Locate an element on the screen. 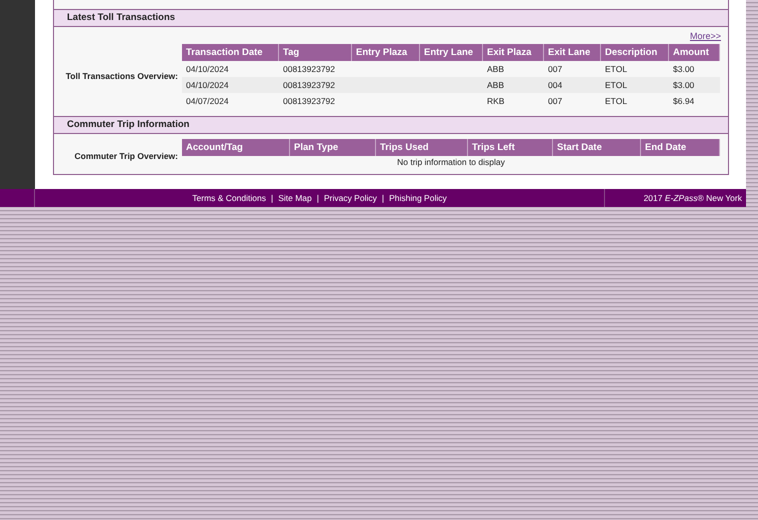  more-link: More>> is located at coordinates (705, 37).